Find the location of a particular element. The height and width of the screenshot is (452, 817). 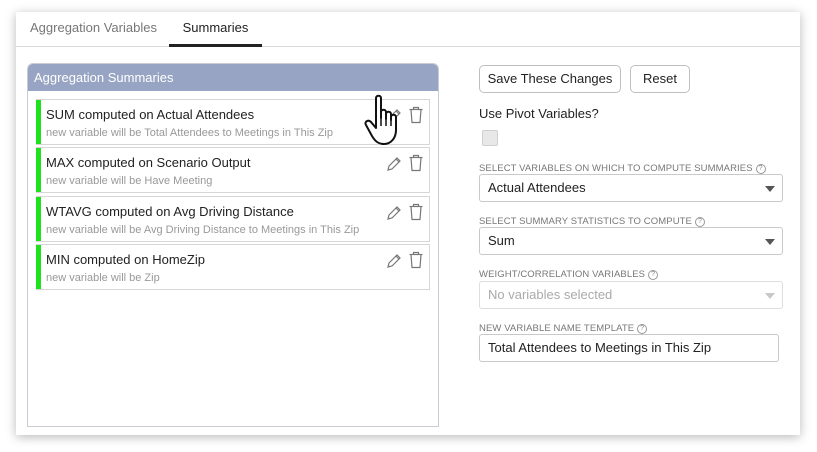

select-placeholder: No variables selected is located at coordinates (550, 294).